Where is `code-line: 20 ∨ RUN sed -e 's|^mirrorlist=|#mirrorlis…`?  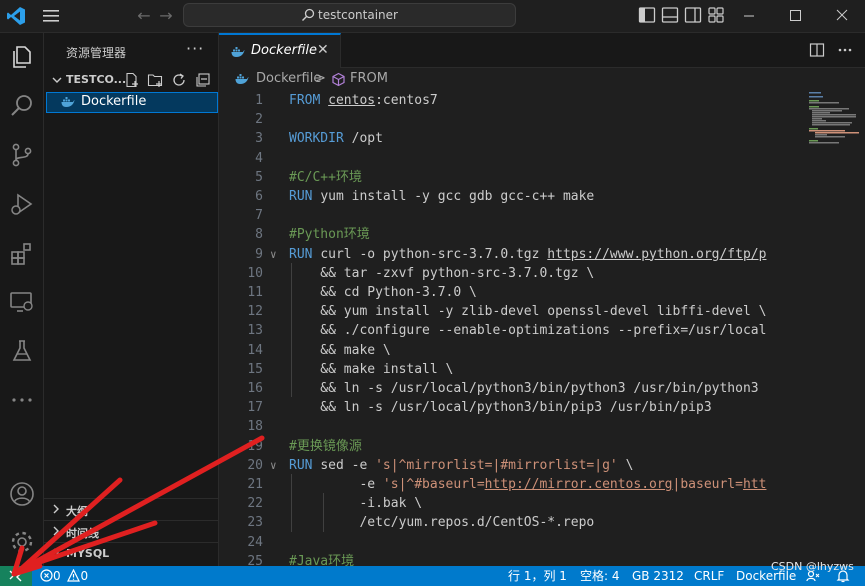
code-line: 20 ∨ RUN sed -e 's|^mirrorlist=|#mirrorlis… is located at coordinates (542, 465).